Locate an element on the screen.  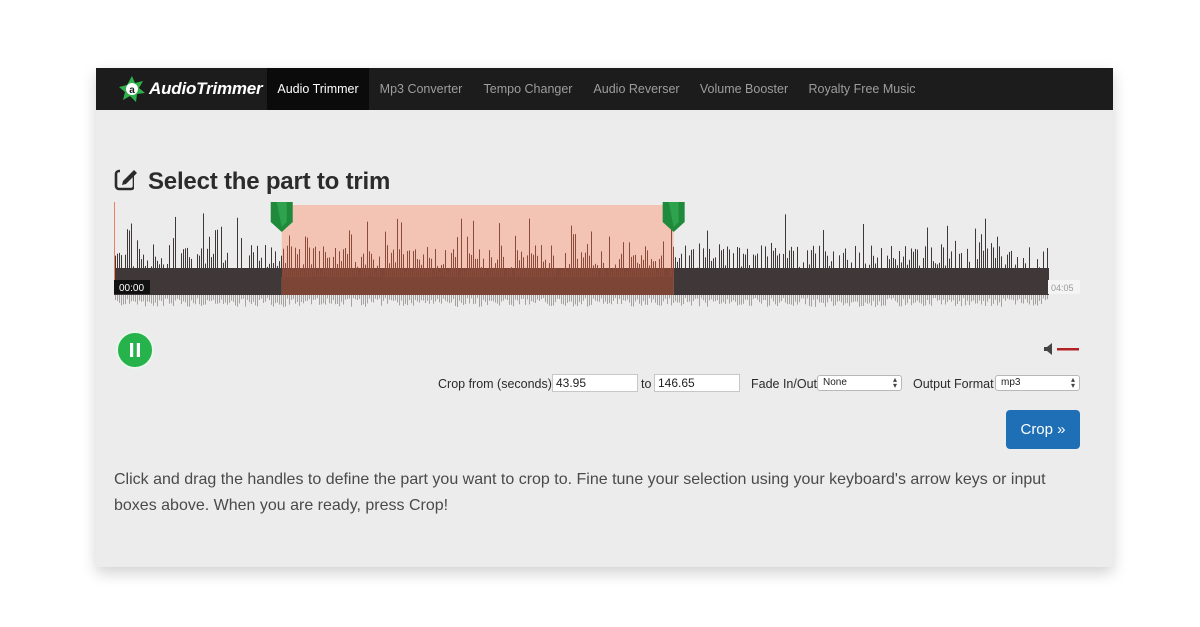
volume-control is located at coordinates (1062, 349).